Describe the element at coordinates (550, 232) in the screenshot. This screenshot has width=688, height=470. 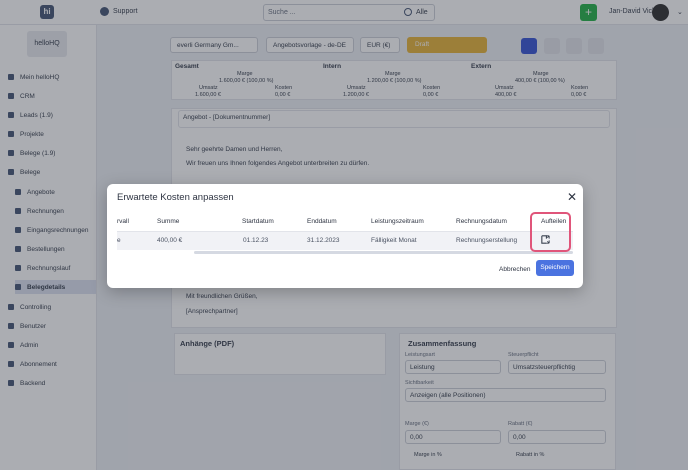
I see `aufteilen-highlight` at that location.